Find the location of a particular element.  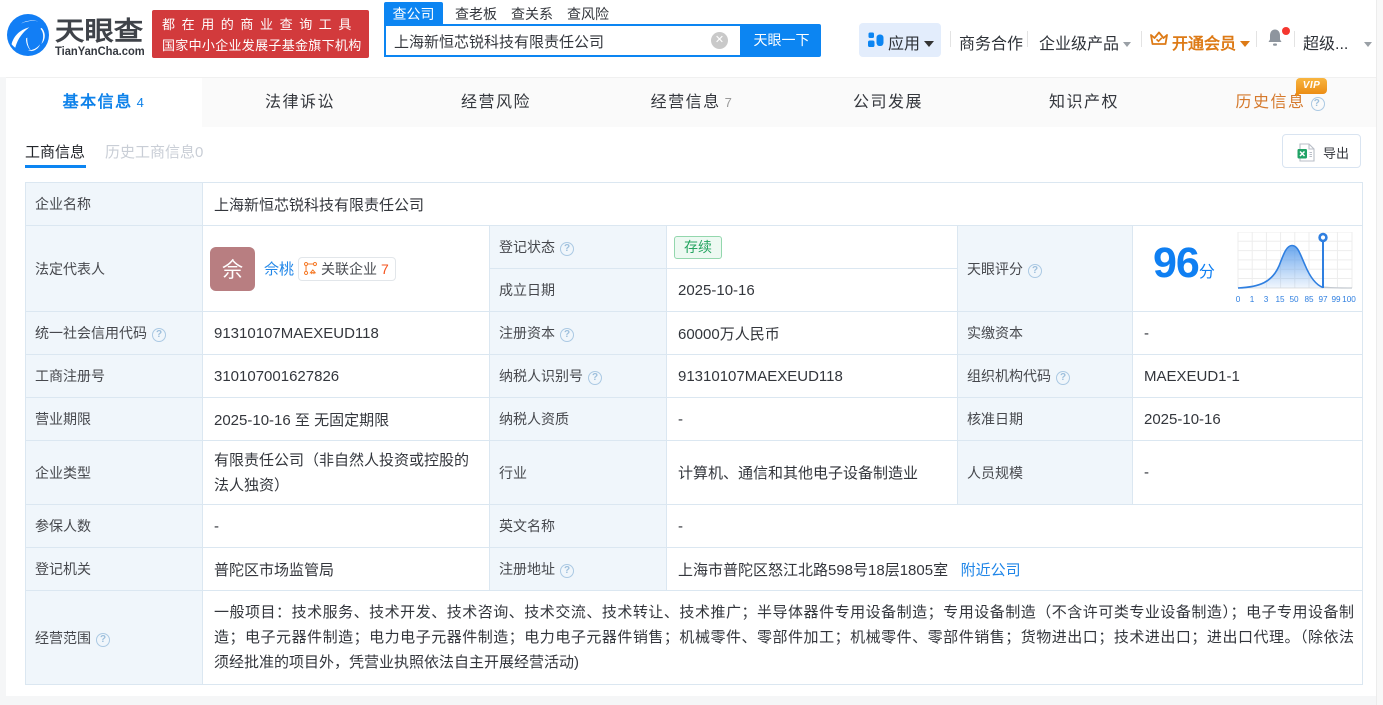

svg-text: 50 is located at coordinates (1294, 299).